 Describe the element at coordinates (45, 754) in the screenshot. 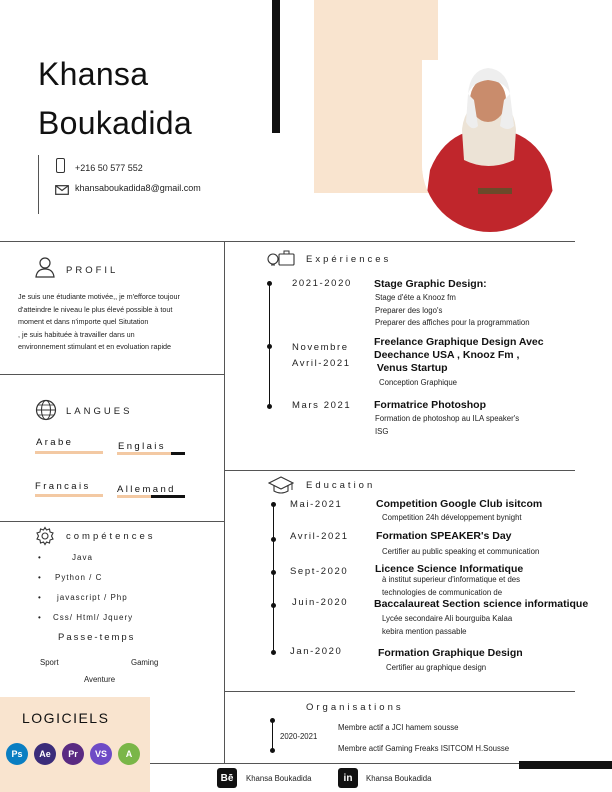

I see `after-effects-icon: Ae` at that location.